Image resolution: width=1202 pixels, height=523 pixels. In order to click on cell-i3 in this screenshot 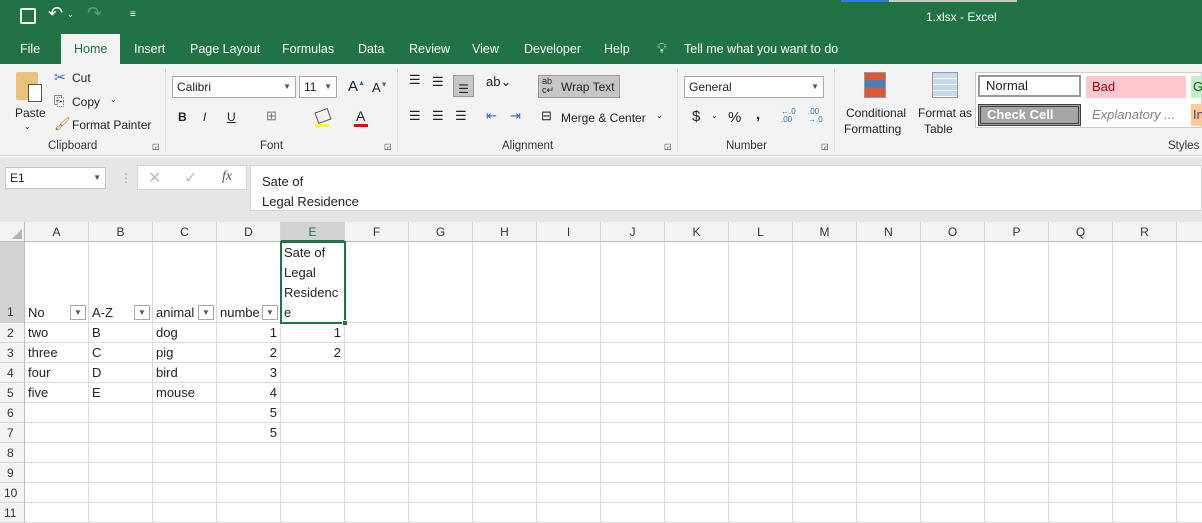, I will do `click(569, 353)`.